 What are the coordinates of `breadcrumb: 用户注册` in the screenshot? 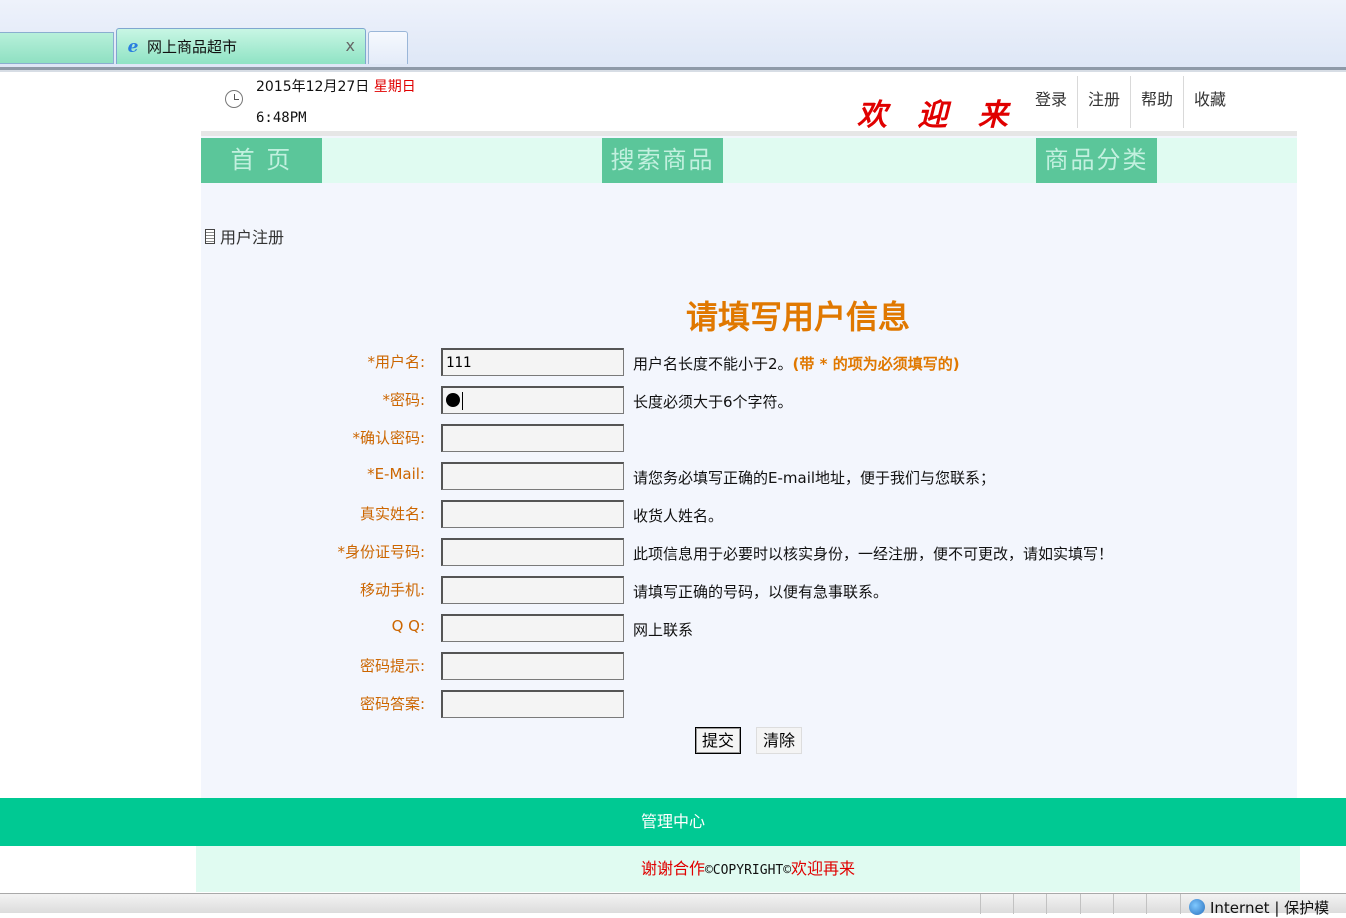 It's located at (244, 236).